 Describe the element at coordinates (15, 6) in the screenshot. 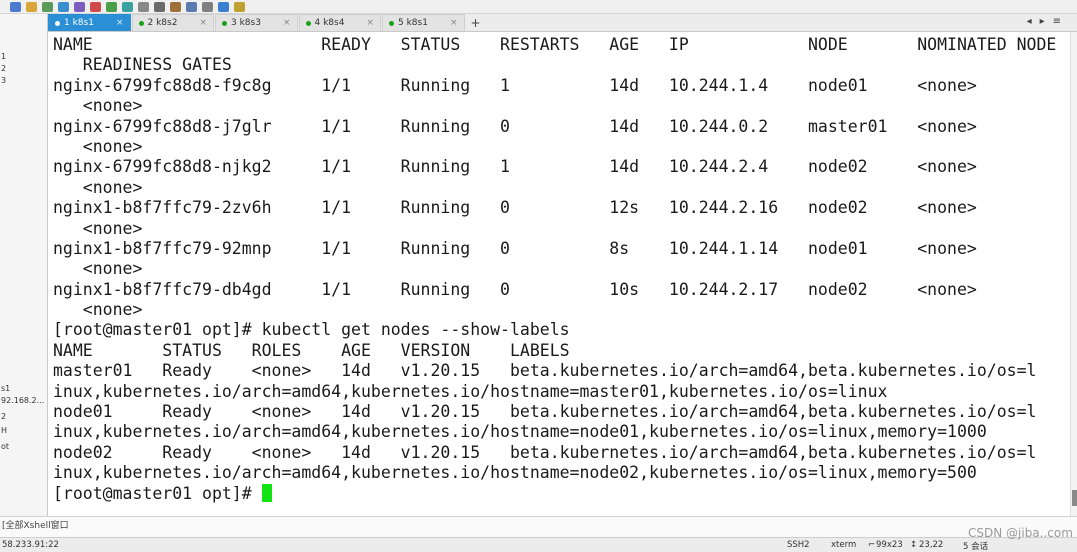

I see `new-session-icon` at that location.